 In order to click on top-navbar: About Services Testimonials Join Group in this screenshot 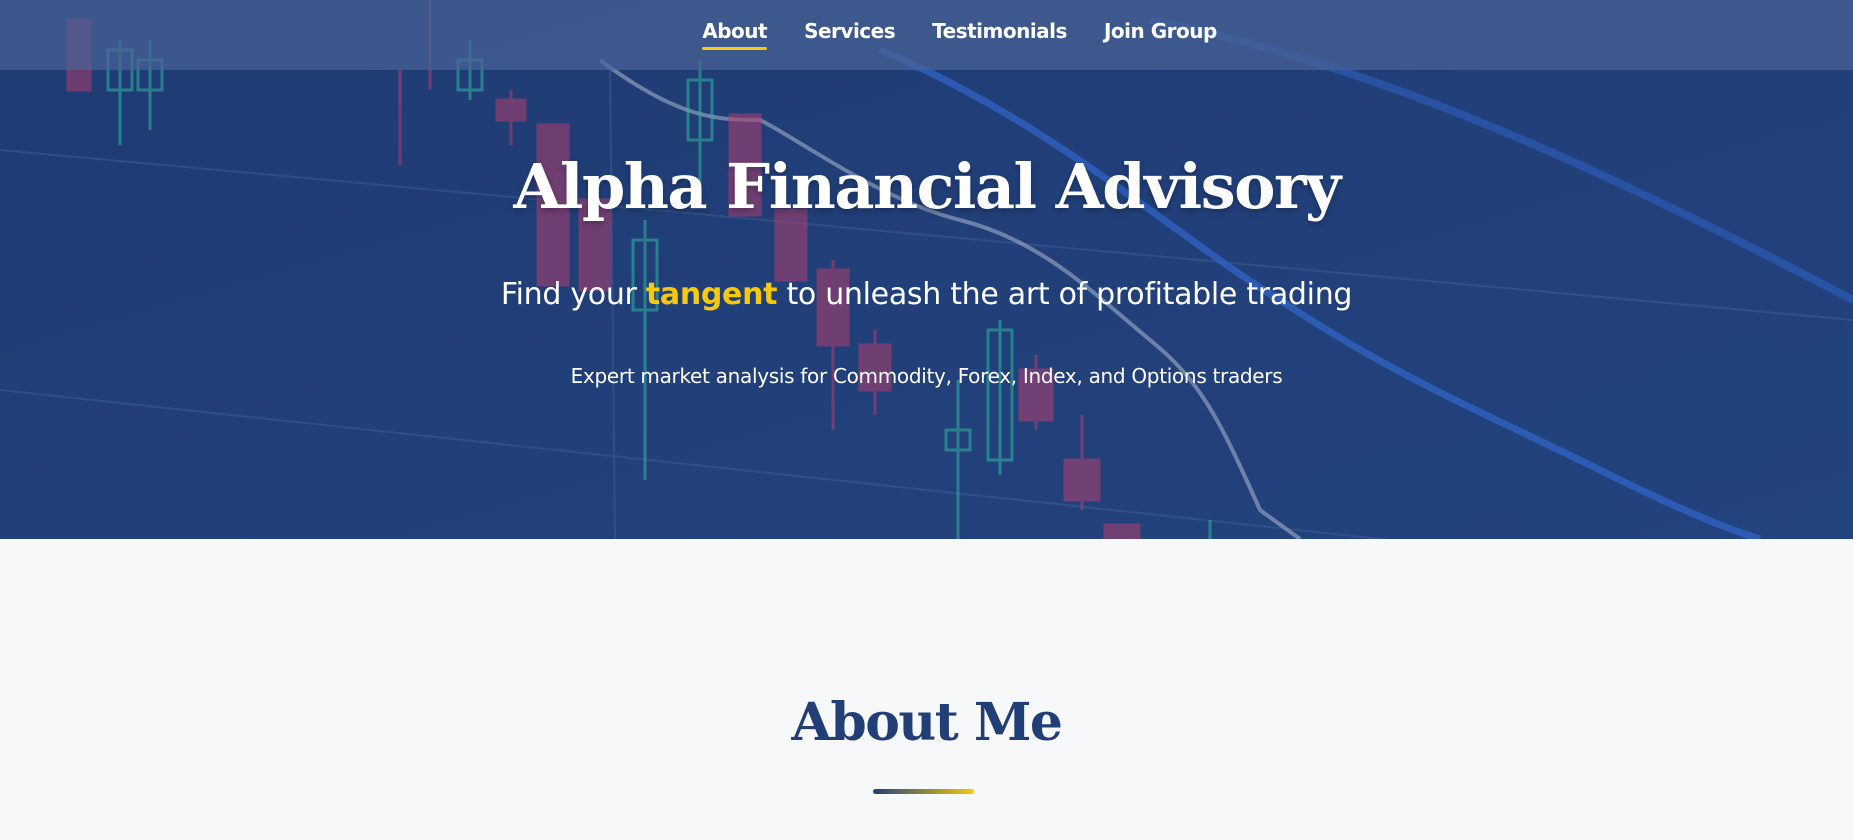, I will do `click(926, 35)`.